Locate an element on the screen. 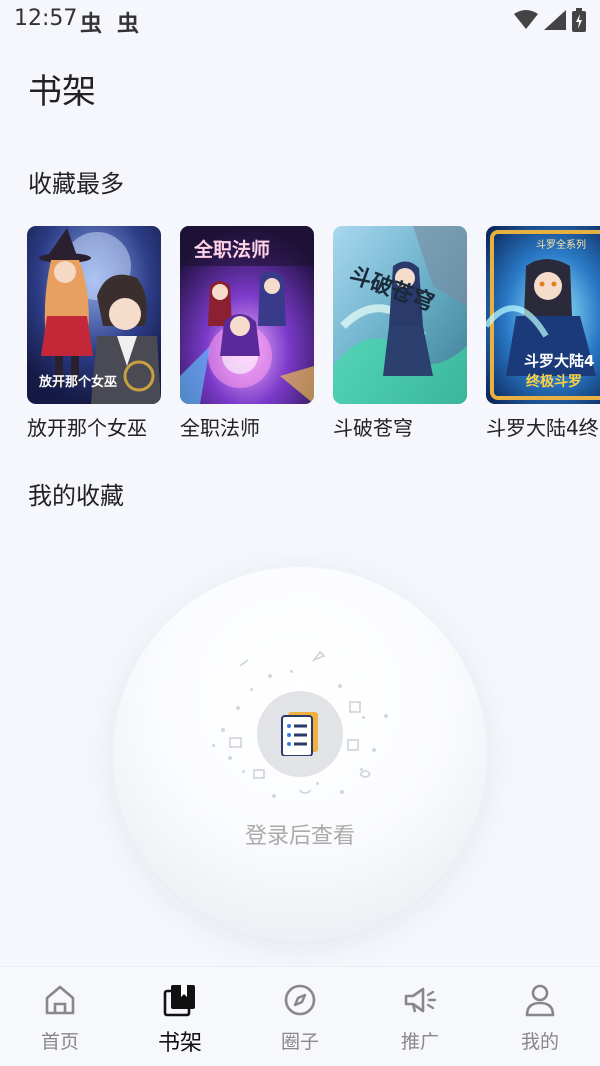 The image size is (600, 1066). comic-cover: 斗破苍穹 is located at coordinates (400, 315).